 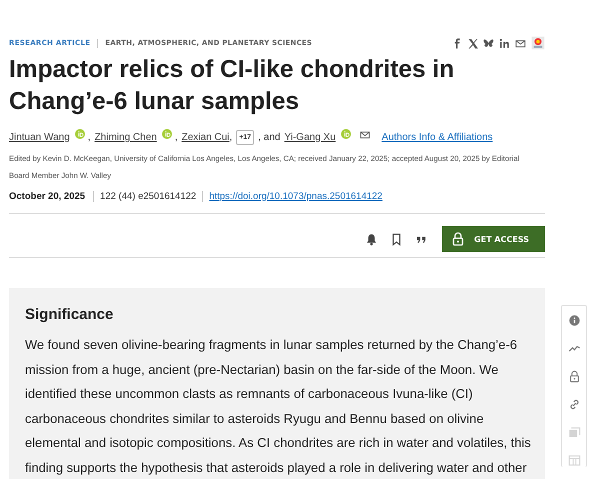 What do you see at coordinates (574, 320) in the screenshot?
I see `info-icon` at bounding box center [574, 320].